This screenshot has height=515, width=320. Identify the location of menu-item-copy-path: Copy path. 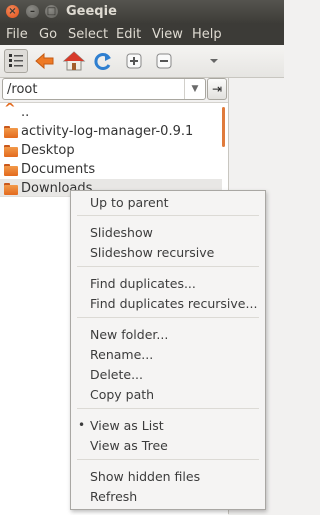
(122, 394).